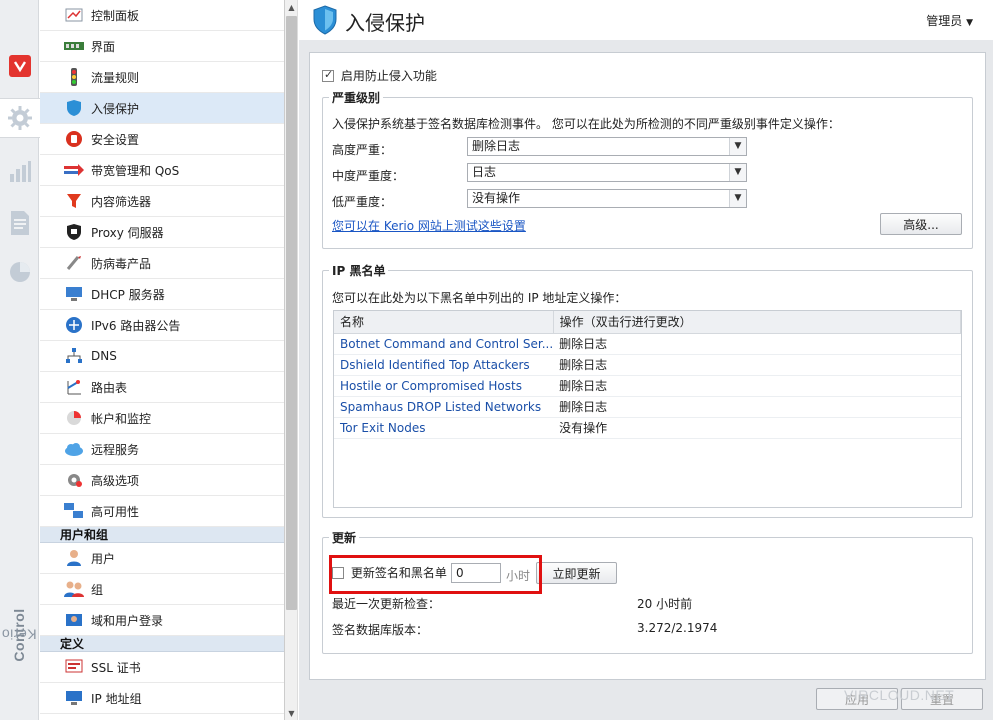 Image resolution: width=993 pixels, height=720 pixels. I want to click on high-availability-icon, so click(74, 511).